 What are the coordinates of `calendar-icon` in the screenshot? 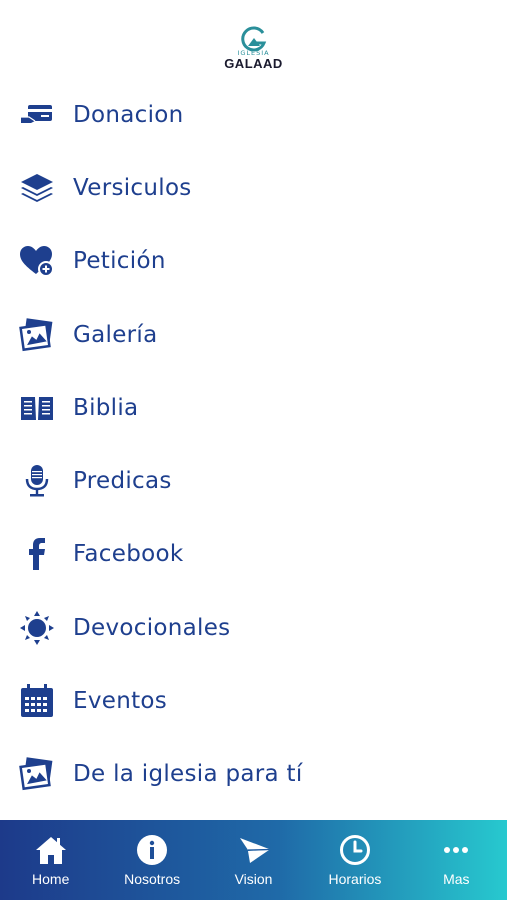 It's located at (37, 701).